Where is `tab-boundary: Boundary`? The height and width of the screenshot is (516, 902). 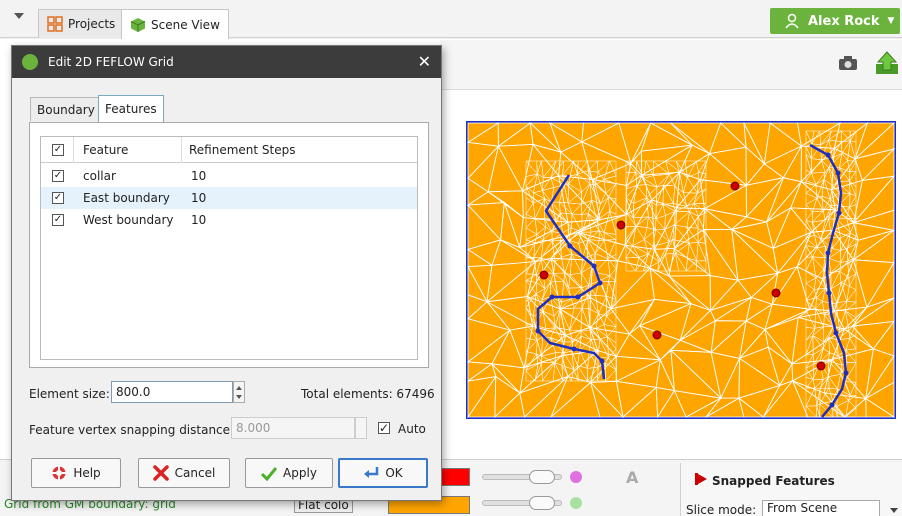 tab-boundary: Boundary is located at coordinates (66, 109).